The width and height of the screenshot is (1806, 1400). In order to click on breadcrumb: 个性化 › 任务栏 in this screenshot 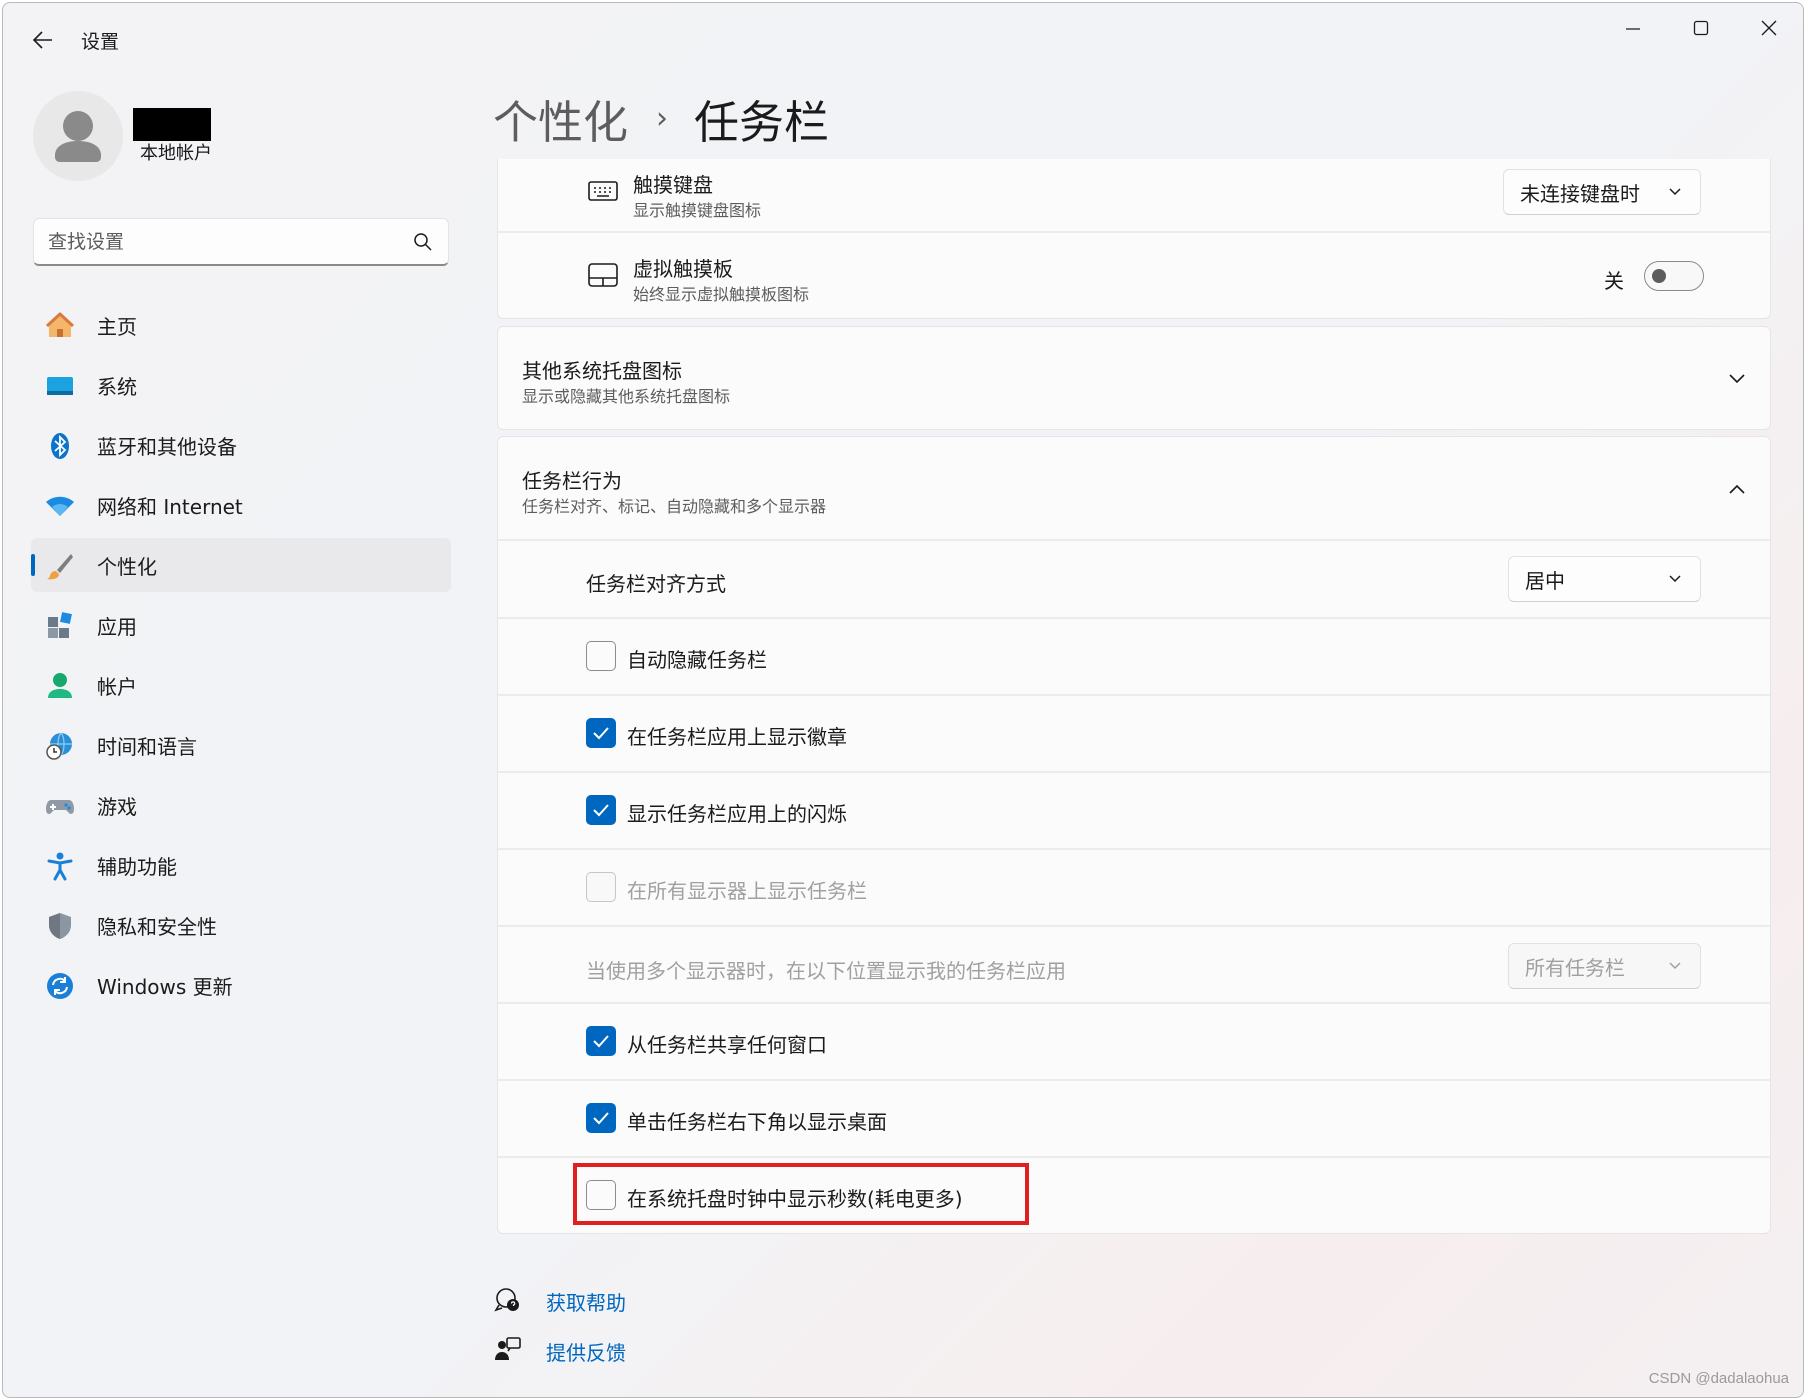, I will do `click(661, 118)`.